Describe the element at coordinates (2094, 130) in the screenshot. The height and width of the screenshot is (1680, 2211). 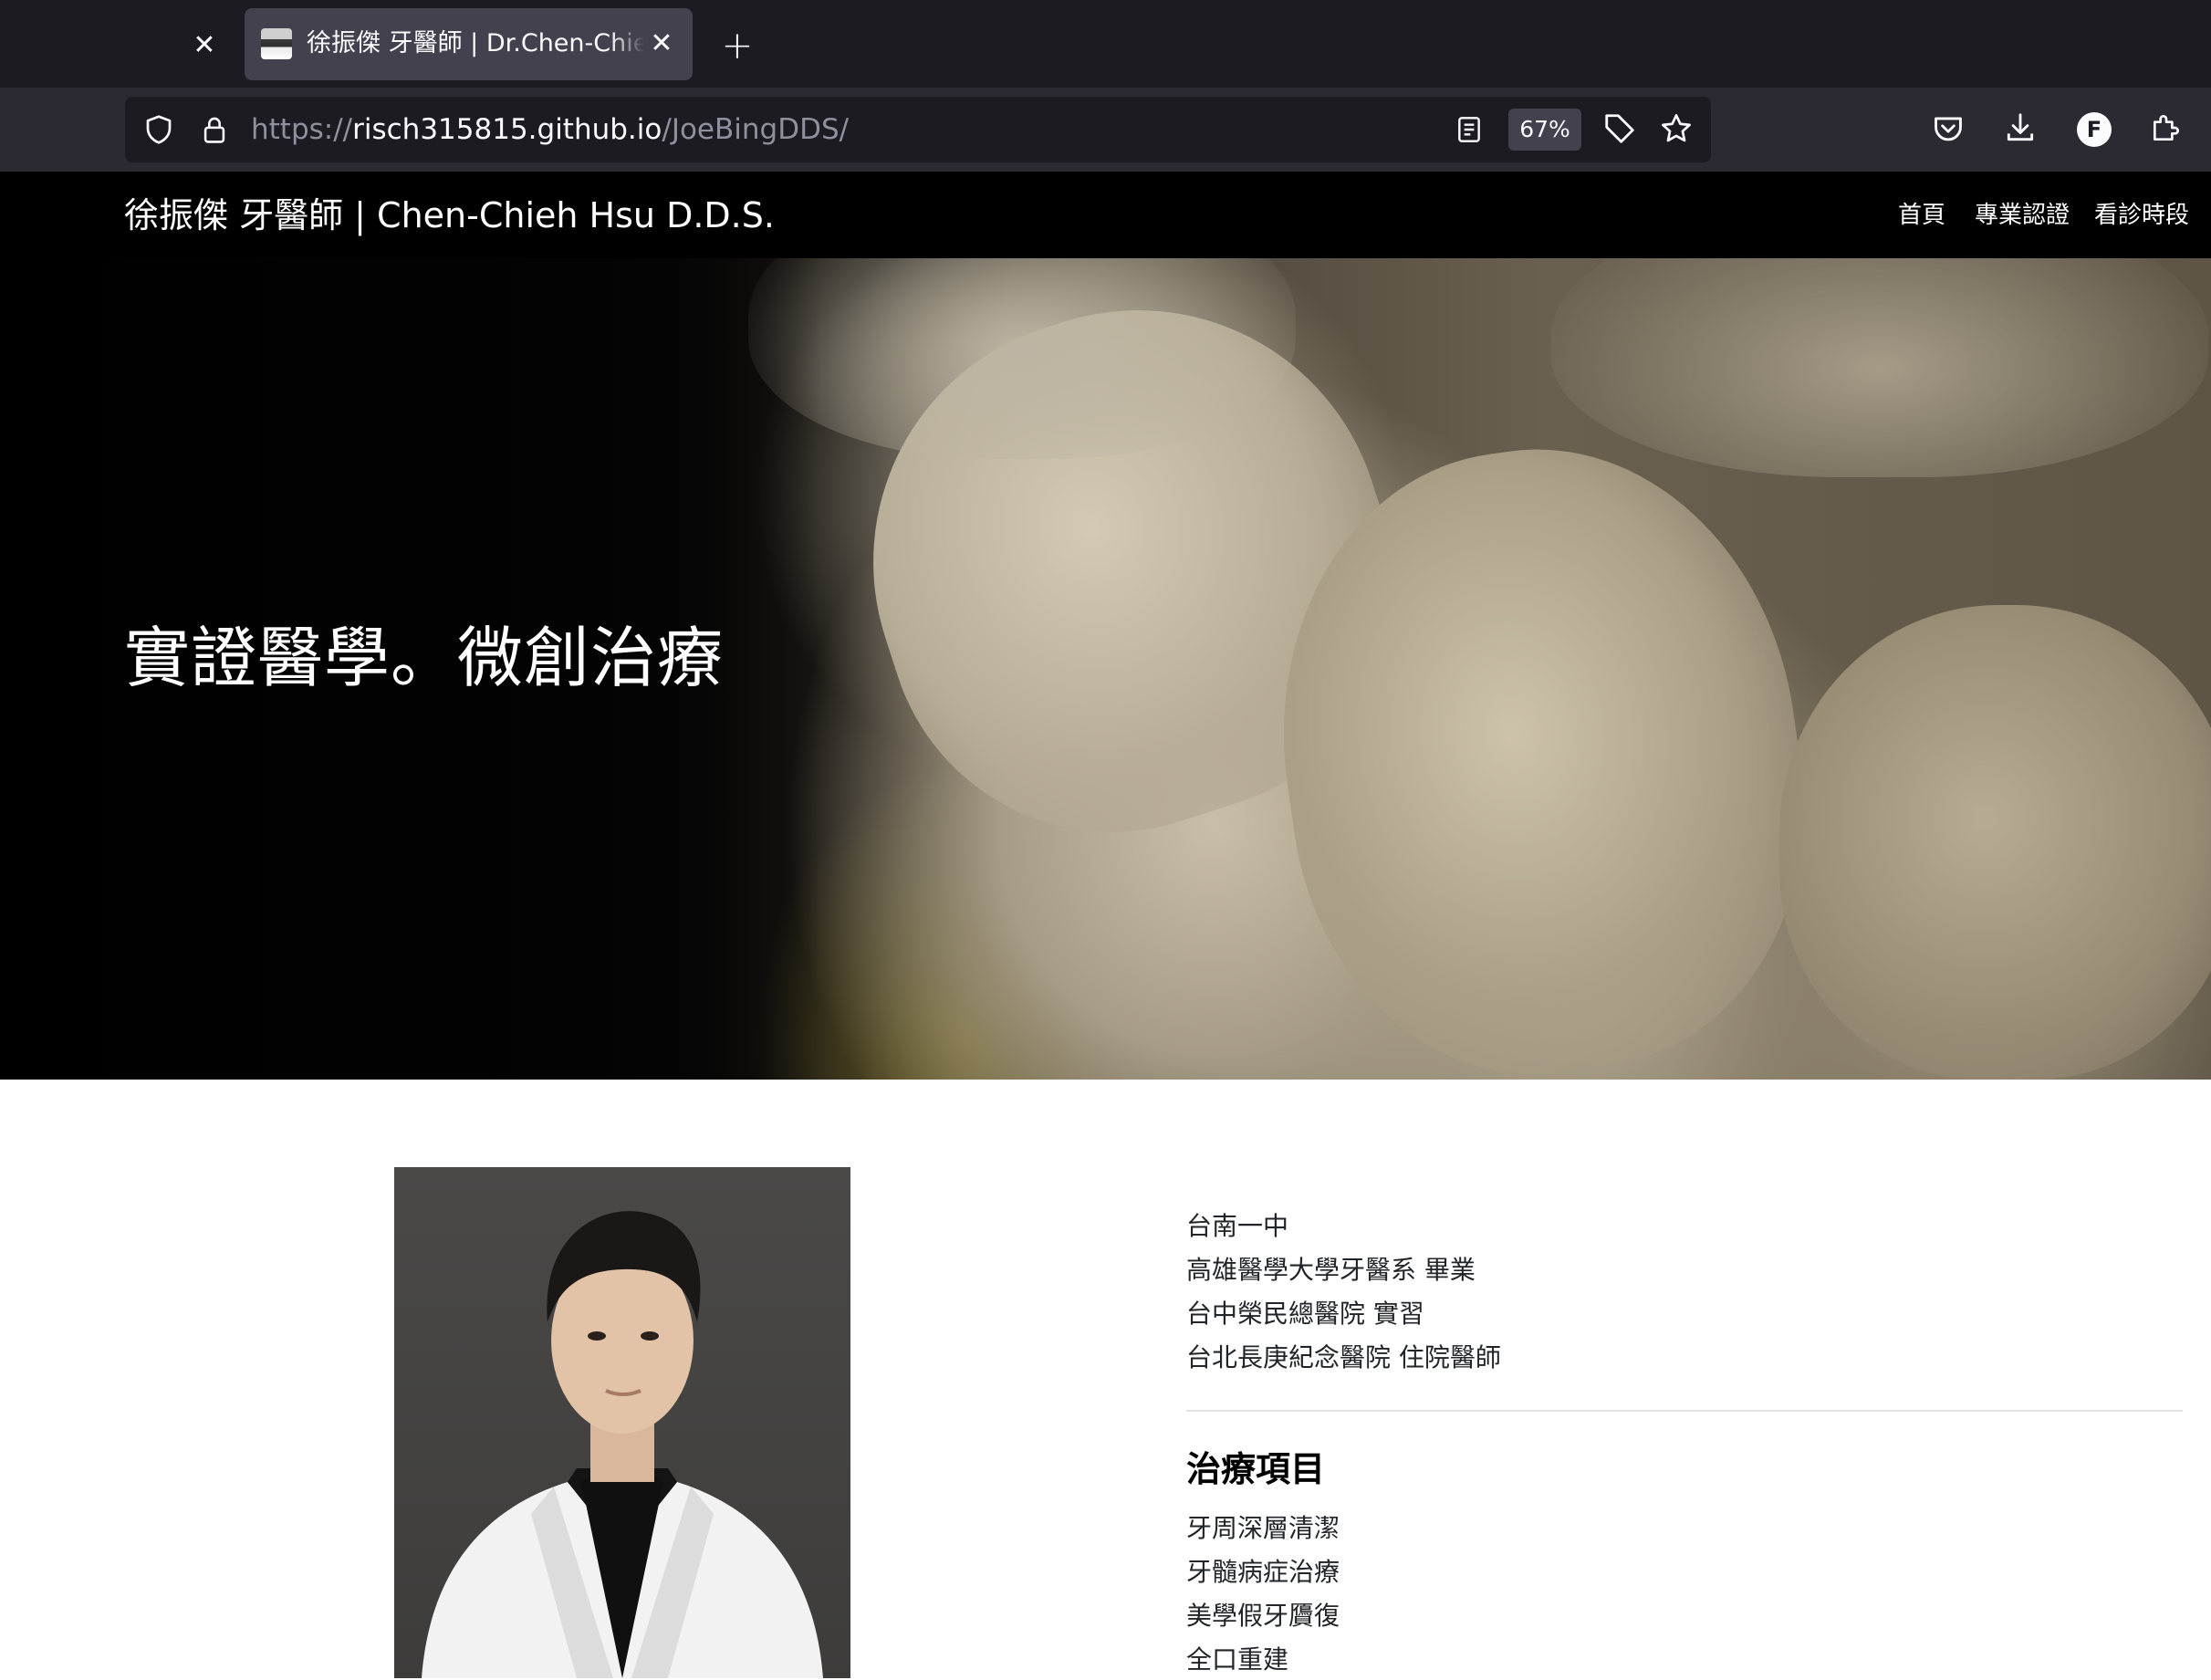
I see `account-avatar: F` at that location.